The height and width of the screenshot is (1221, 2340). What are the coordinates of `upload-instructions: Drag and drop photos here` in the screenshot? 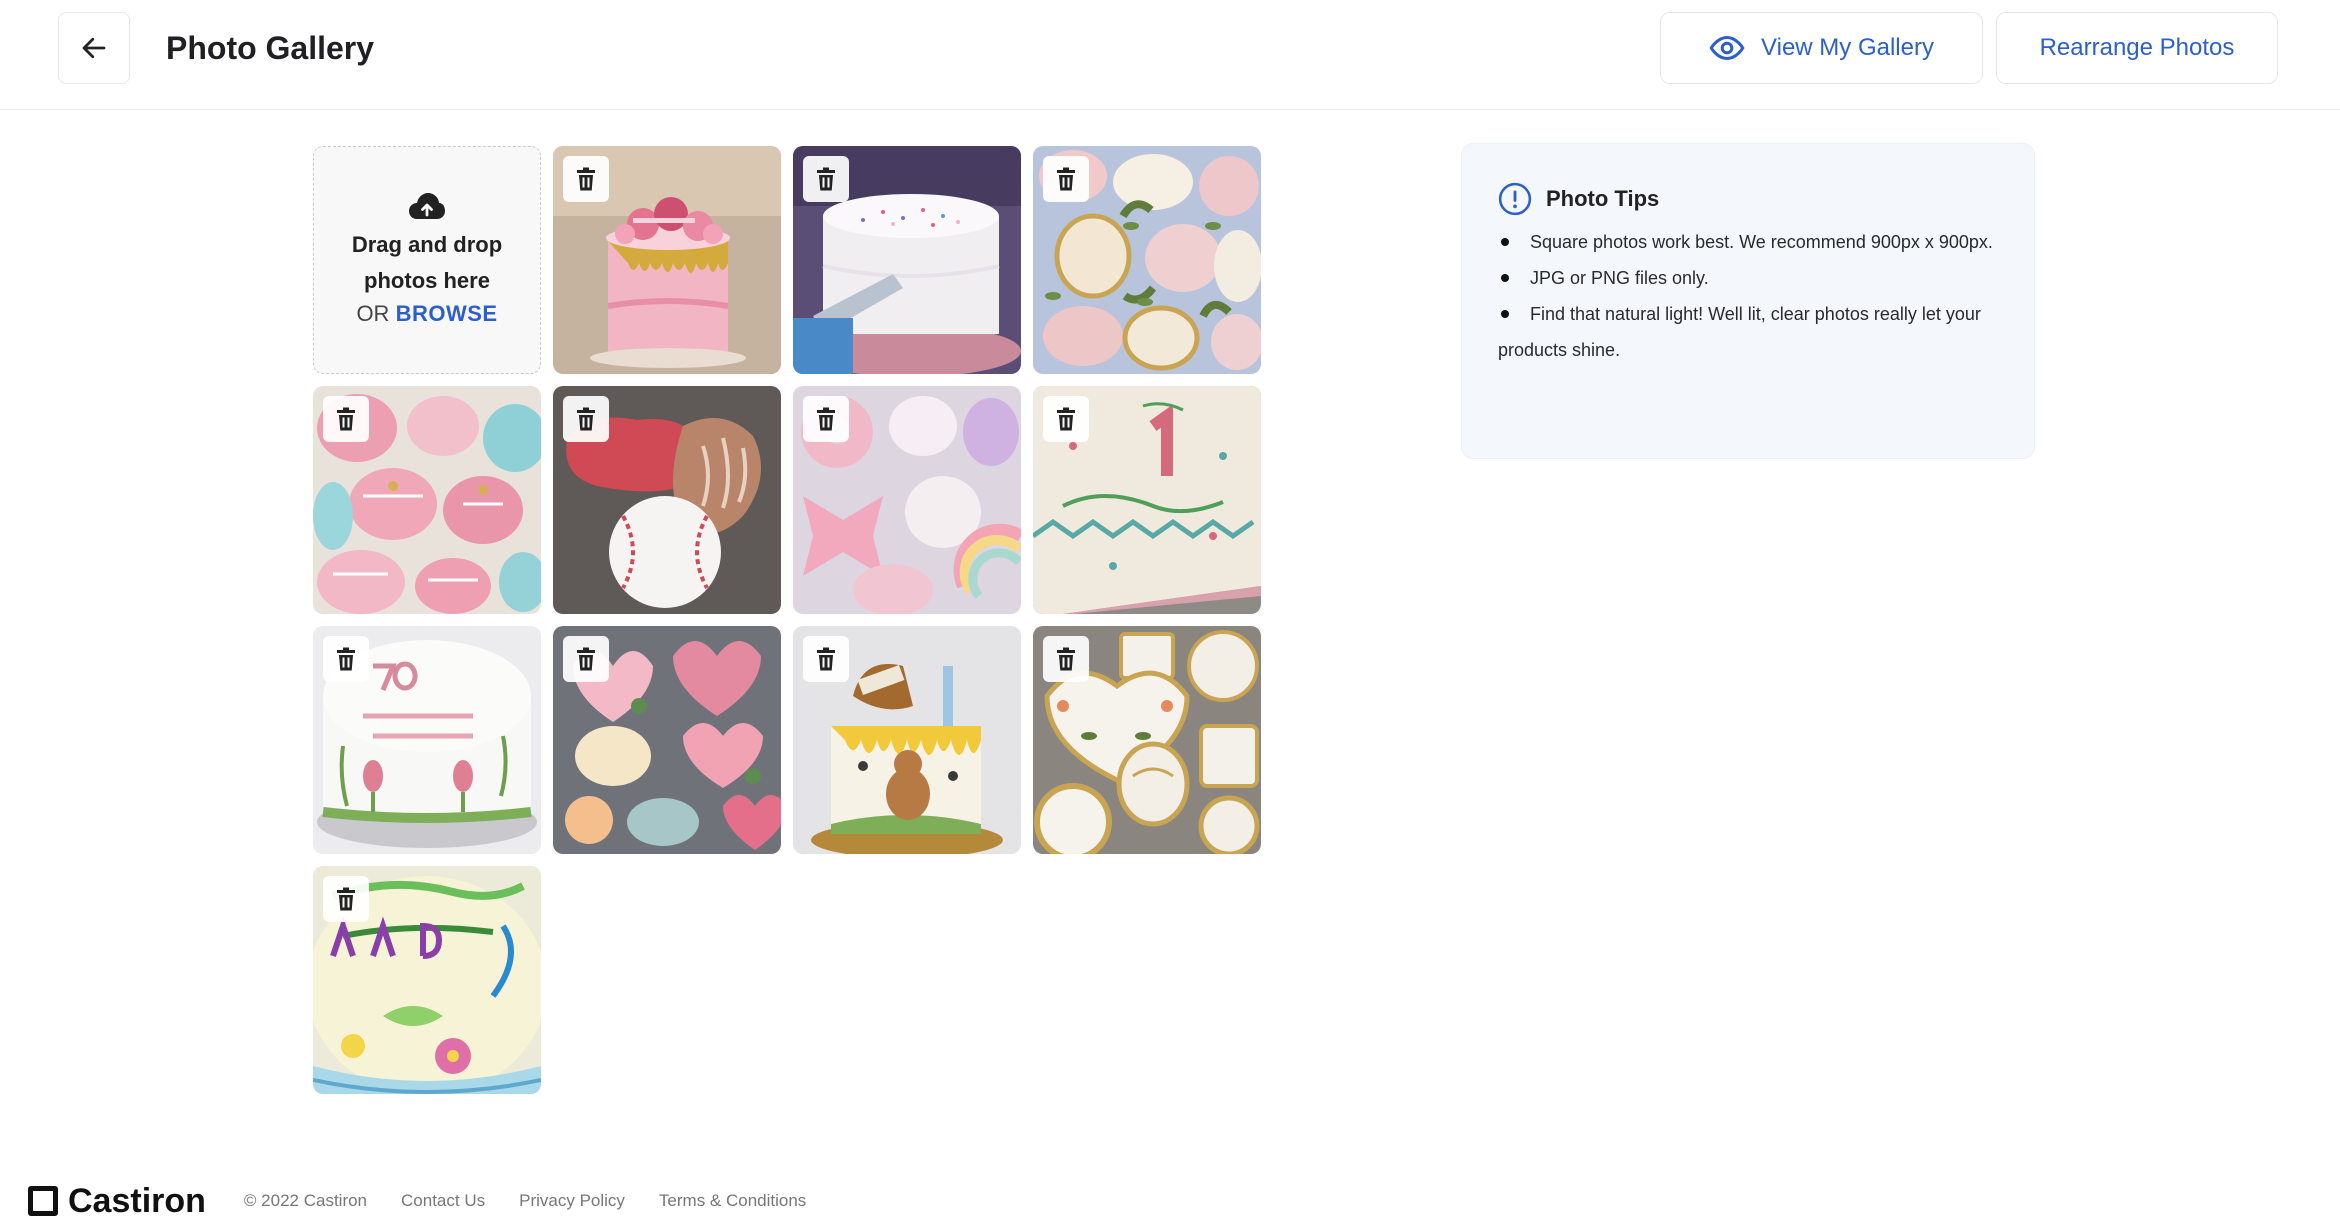 It's located at (427, 262).